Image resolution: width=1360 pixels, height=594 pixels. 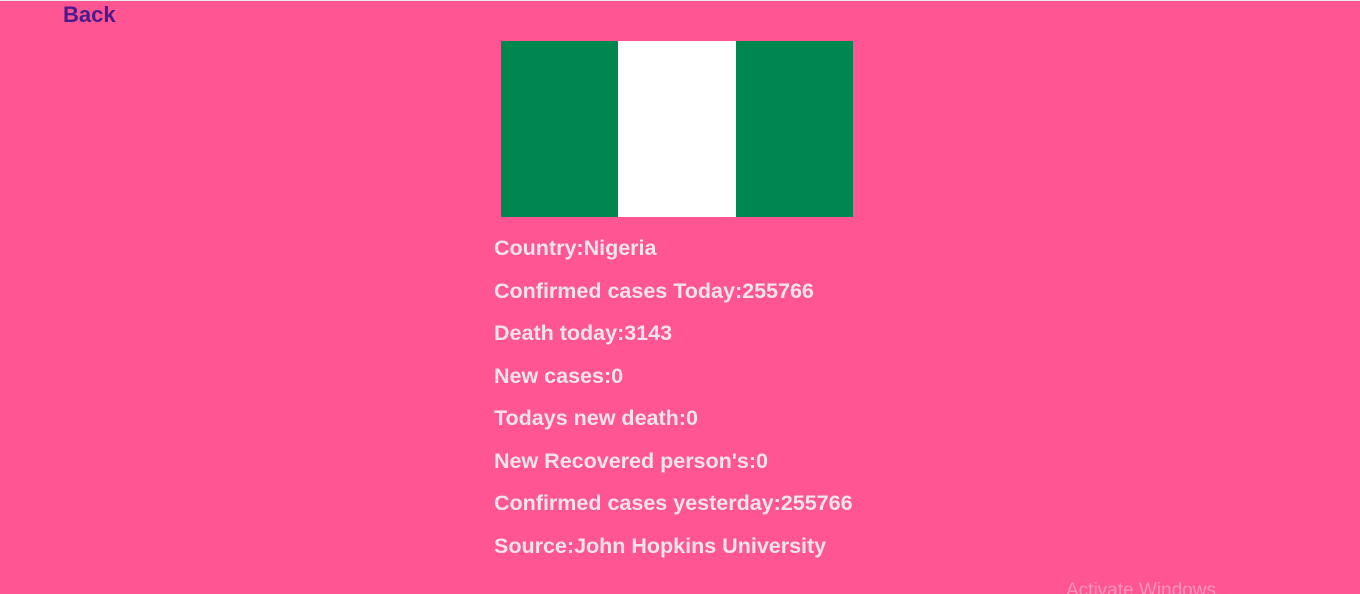 I want to click on flag-stripe-right, so click(x=794, y=129).